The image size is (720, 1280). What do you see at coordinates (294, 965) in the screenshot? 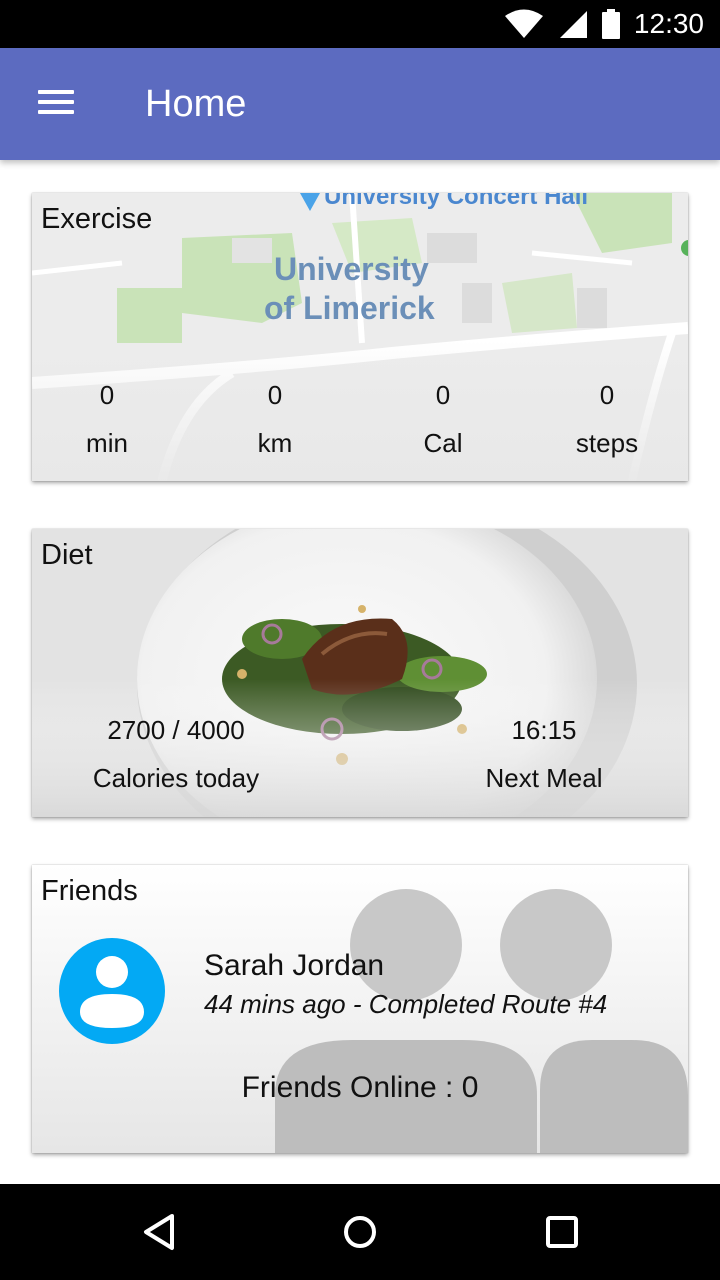
I see `friend-name: Sarah Jordan` at bounding box center [294, 965].